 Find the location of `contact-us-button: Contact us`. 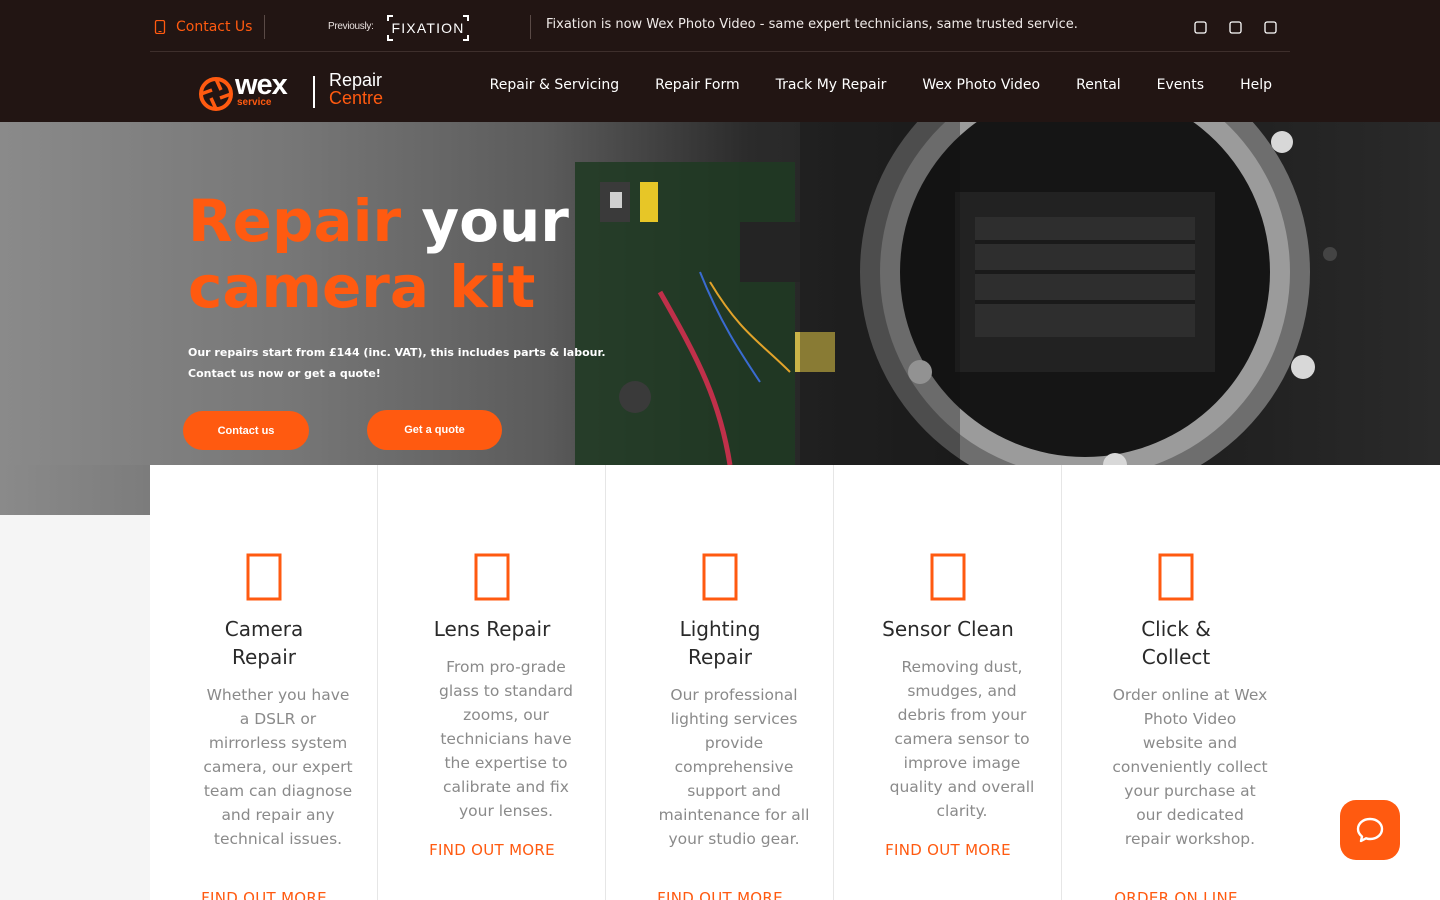

contact-us-button: Contact us is located at coordinates (246, 430).